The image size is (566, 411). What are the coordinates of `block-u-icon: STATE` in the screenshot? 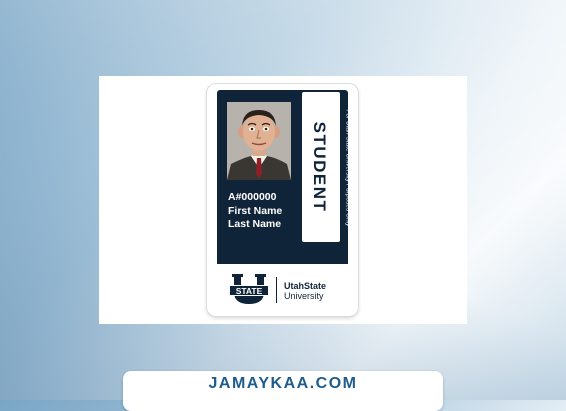 It's located at (249, 289).